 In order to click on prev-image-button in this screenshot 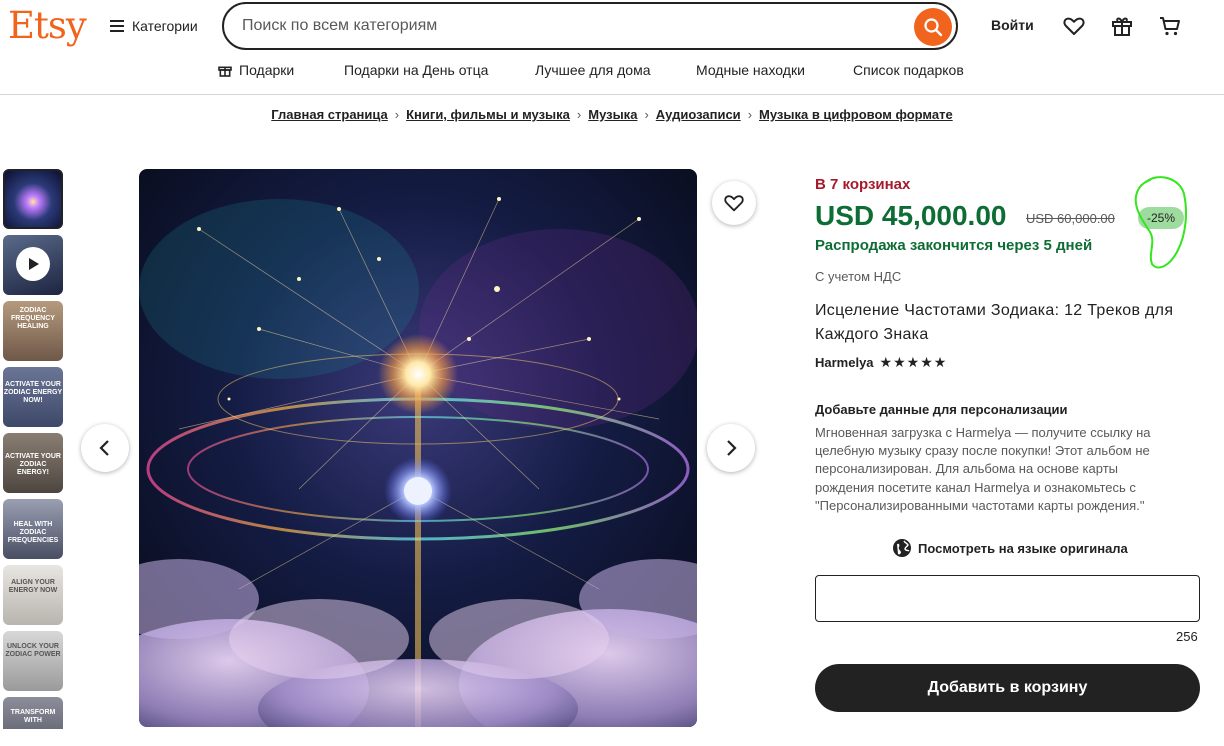, I will do `click(105, 448)`.